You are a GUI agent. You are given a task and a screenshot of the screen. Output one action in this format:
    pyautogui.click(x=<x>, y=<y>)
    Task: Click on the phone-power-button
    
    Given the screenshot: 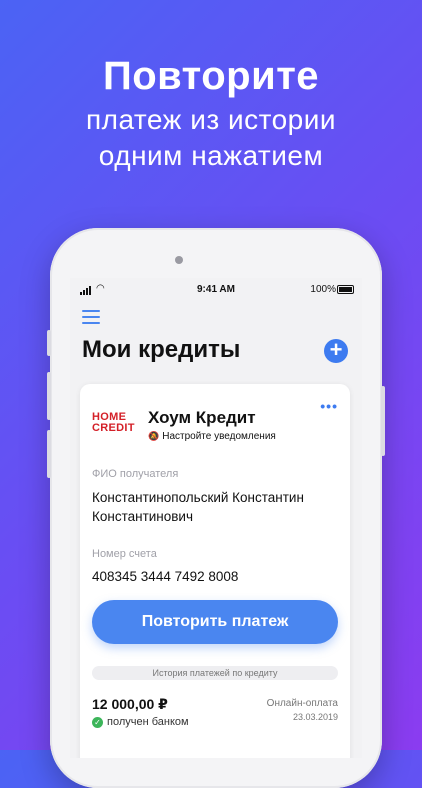 What is the action you would take?
    pyautogui.click(x=383, y=421)
    